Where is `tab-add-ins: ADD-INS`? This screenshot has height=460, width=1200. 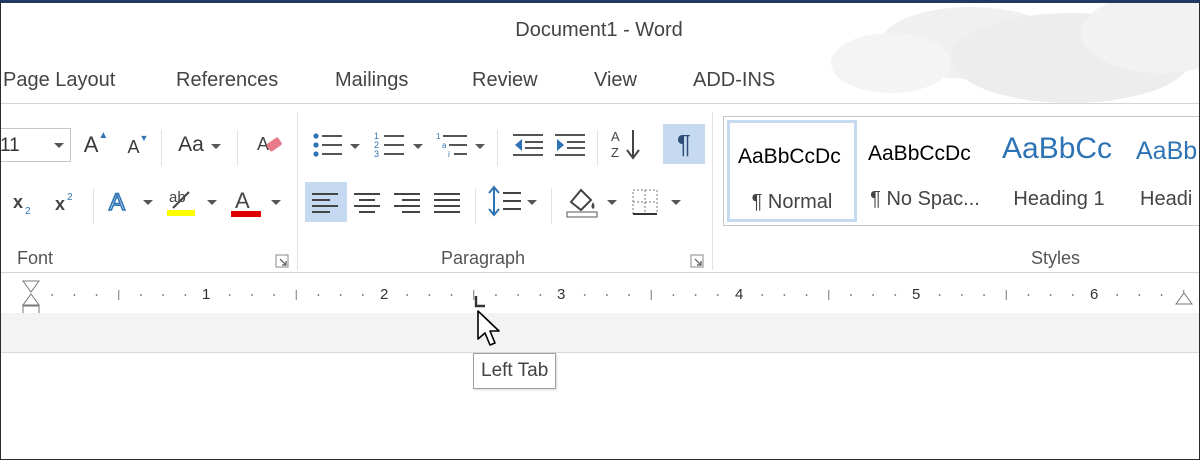
tab-add-ins: ADD-INS is located at coordinates (734, 80).